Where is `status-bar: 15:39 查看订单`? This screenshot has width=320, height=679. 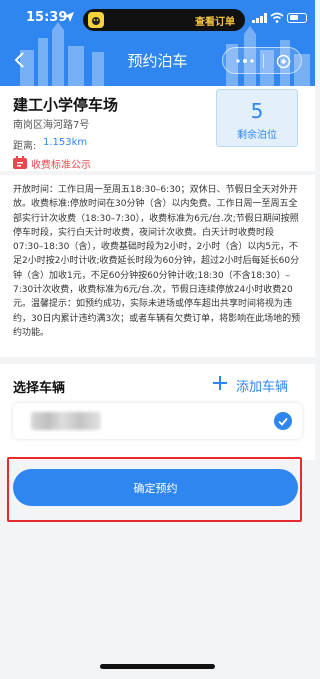 status-bar: 15:39 查看订单 is located at coordinates (157, 19).